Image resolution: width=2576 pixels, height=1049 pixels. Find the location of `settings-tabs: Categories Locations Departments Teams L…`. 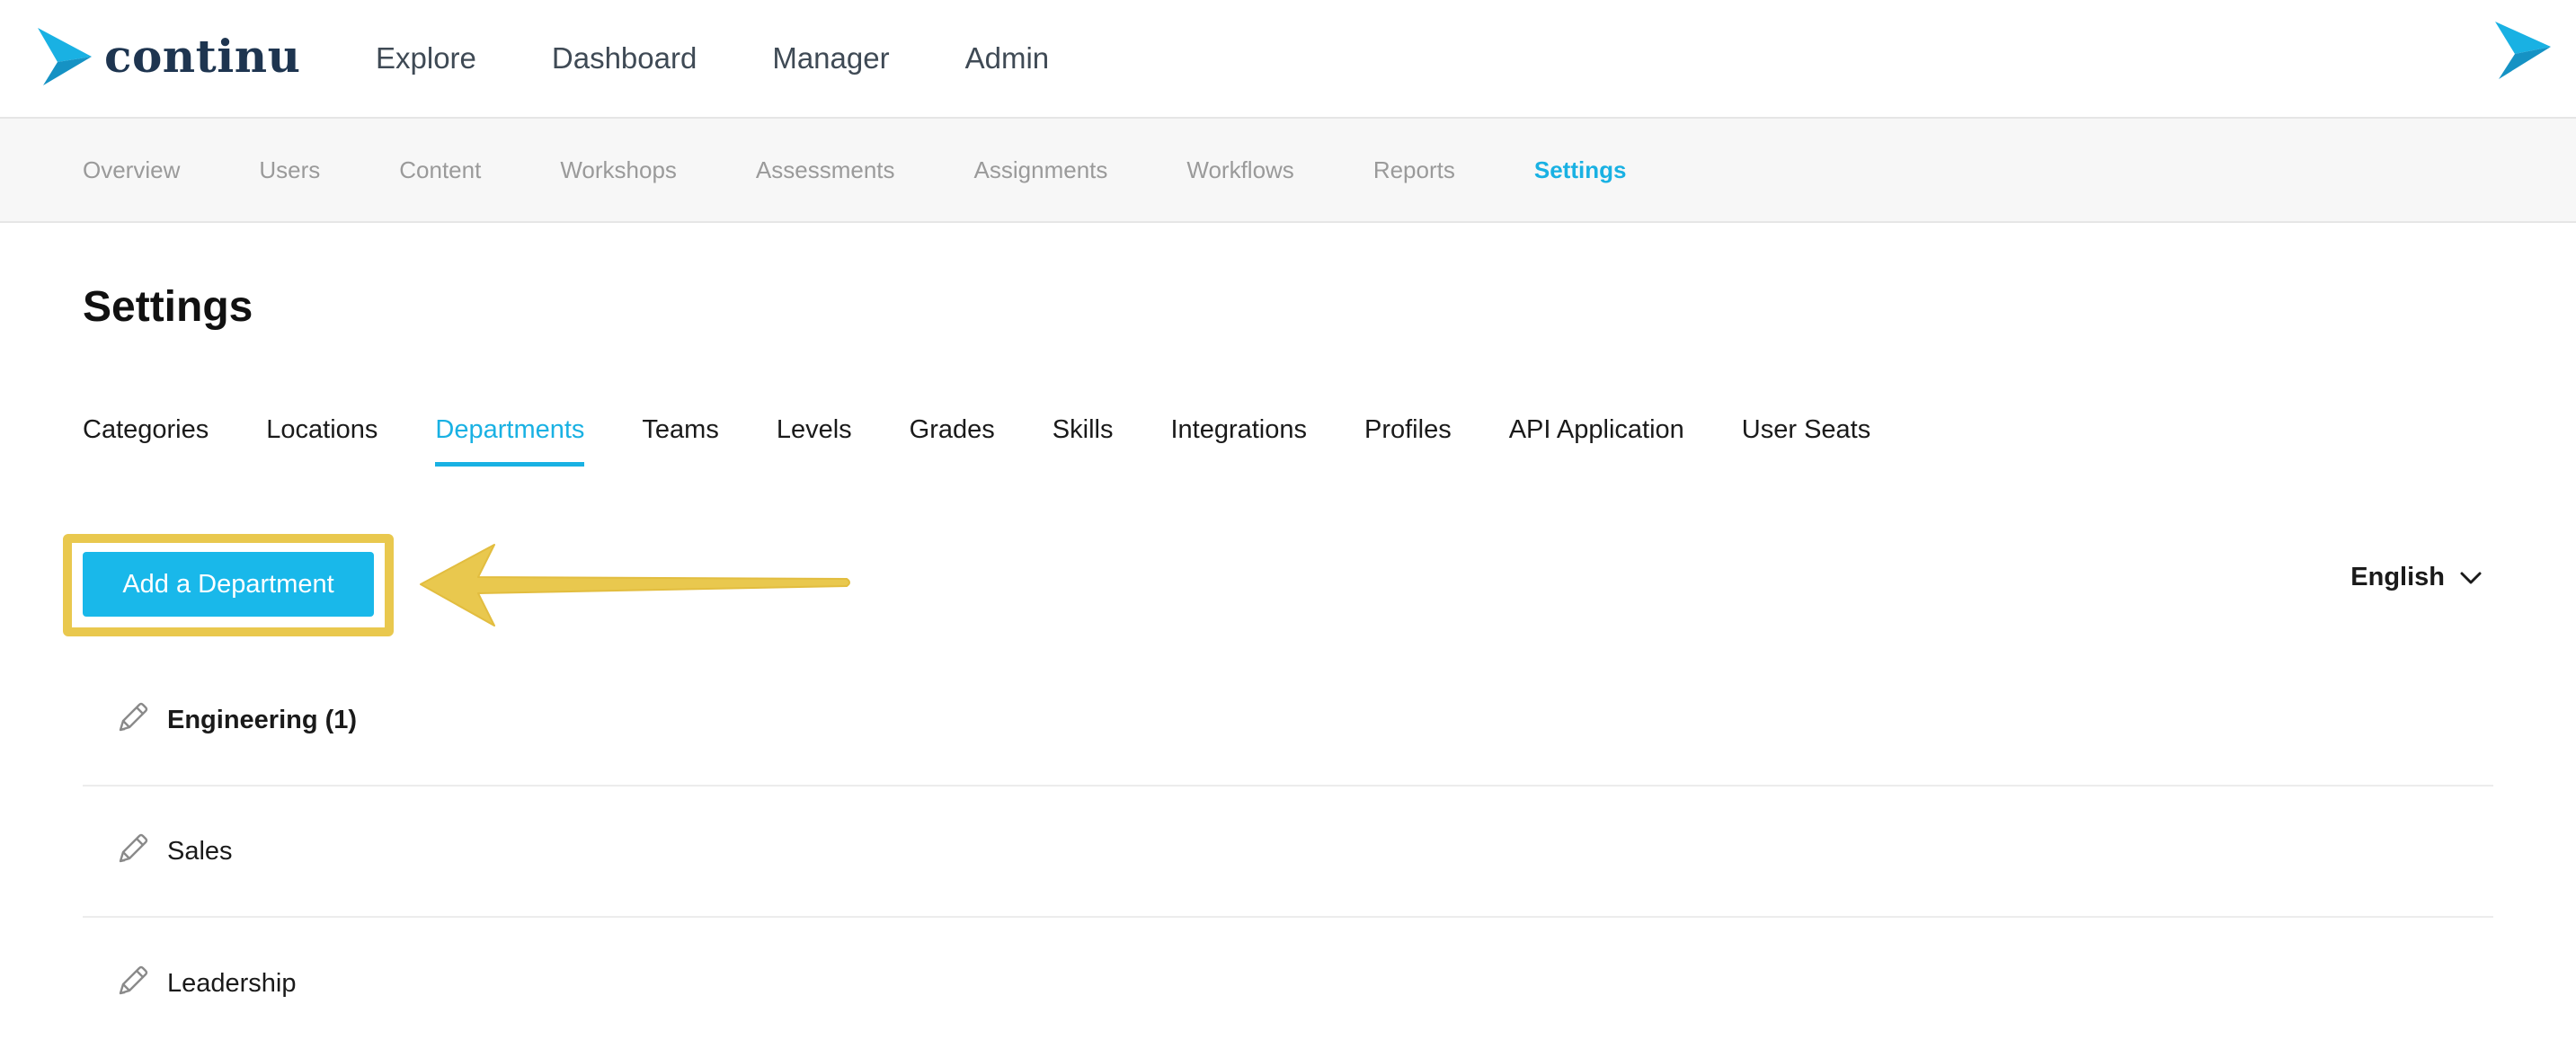

settings-tabs: Categories Locations Departments Teams L… is located at coordinates (1006, 446).